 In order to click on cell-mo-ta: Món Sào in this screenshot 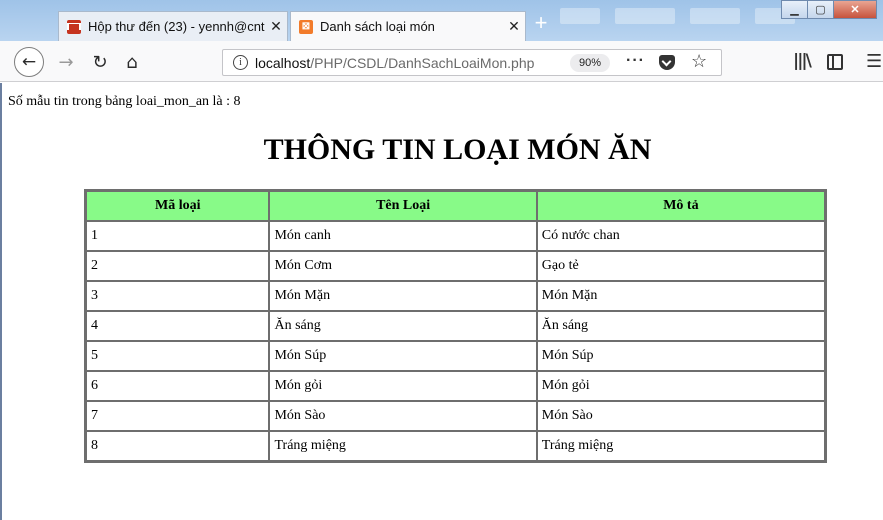, I will do `click(680, 416)`.